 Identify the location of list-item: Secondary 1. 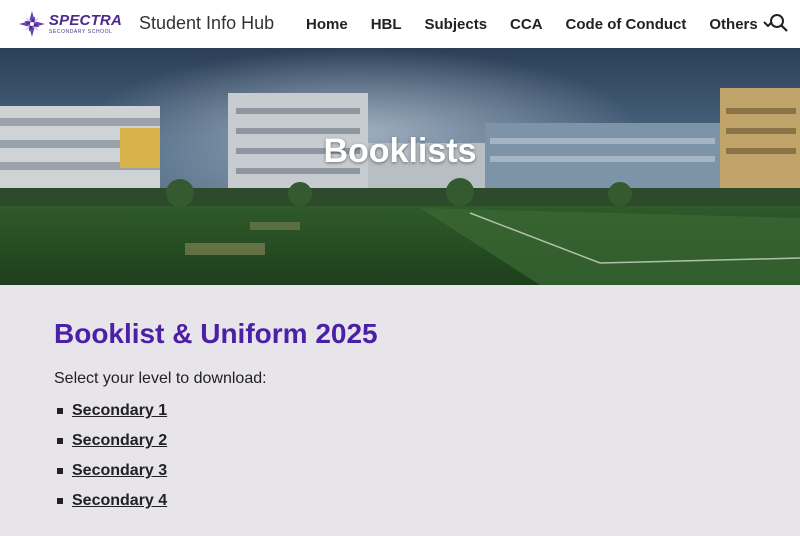
(110, 411).